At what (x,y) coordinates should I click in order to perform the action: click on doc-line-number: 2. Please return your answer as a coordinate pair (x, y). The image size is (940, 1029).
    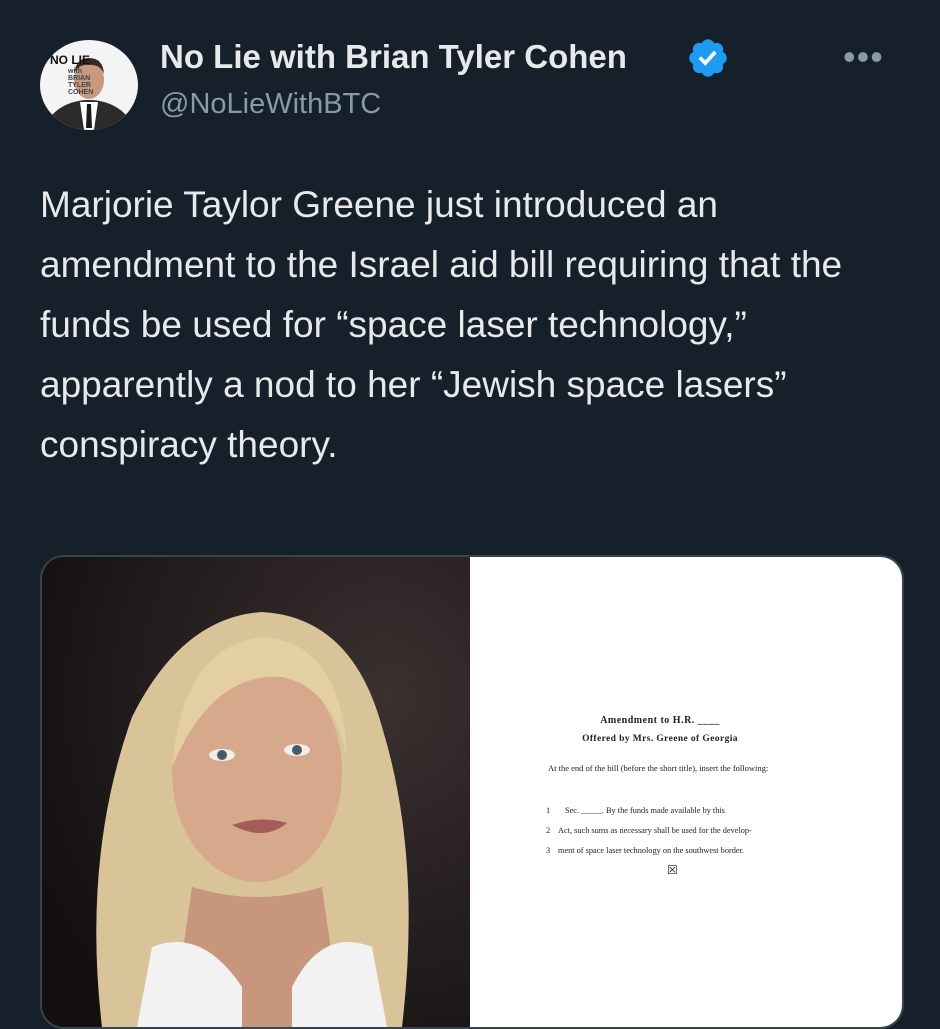
    Looking at the image, I should click on (548, 830).